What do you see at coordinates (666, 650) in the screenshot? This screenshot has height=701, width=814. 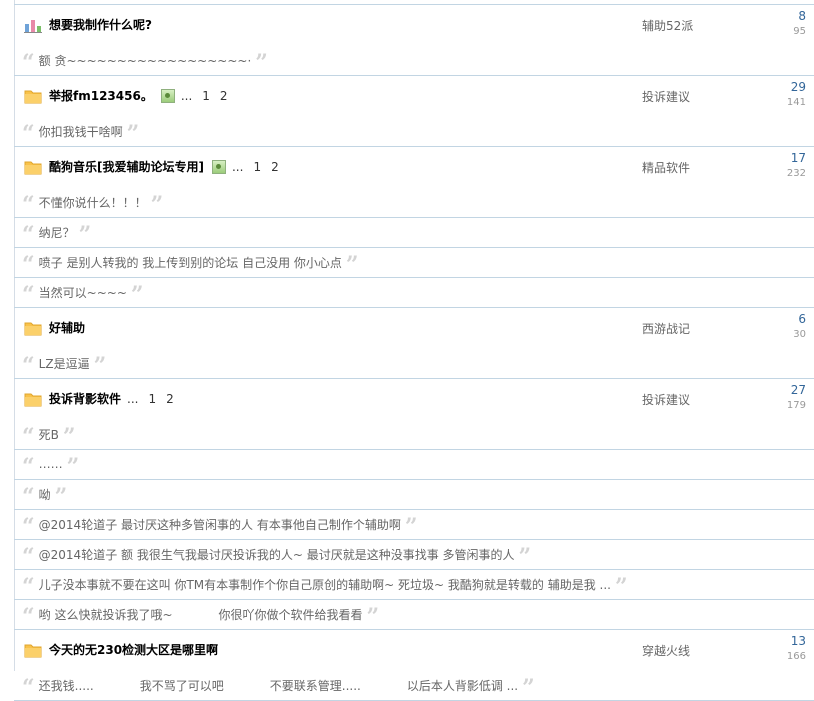 I see `forum-link: 穿越火线` at bounding box center [666, 650].